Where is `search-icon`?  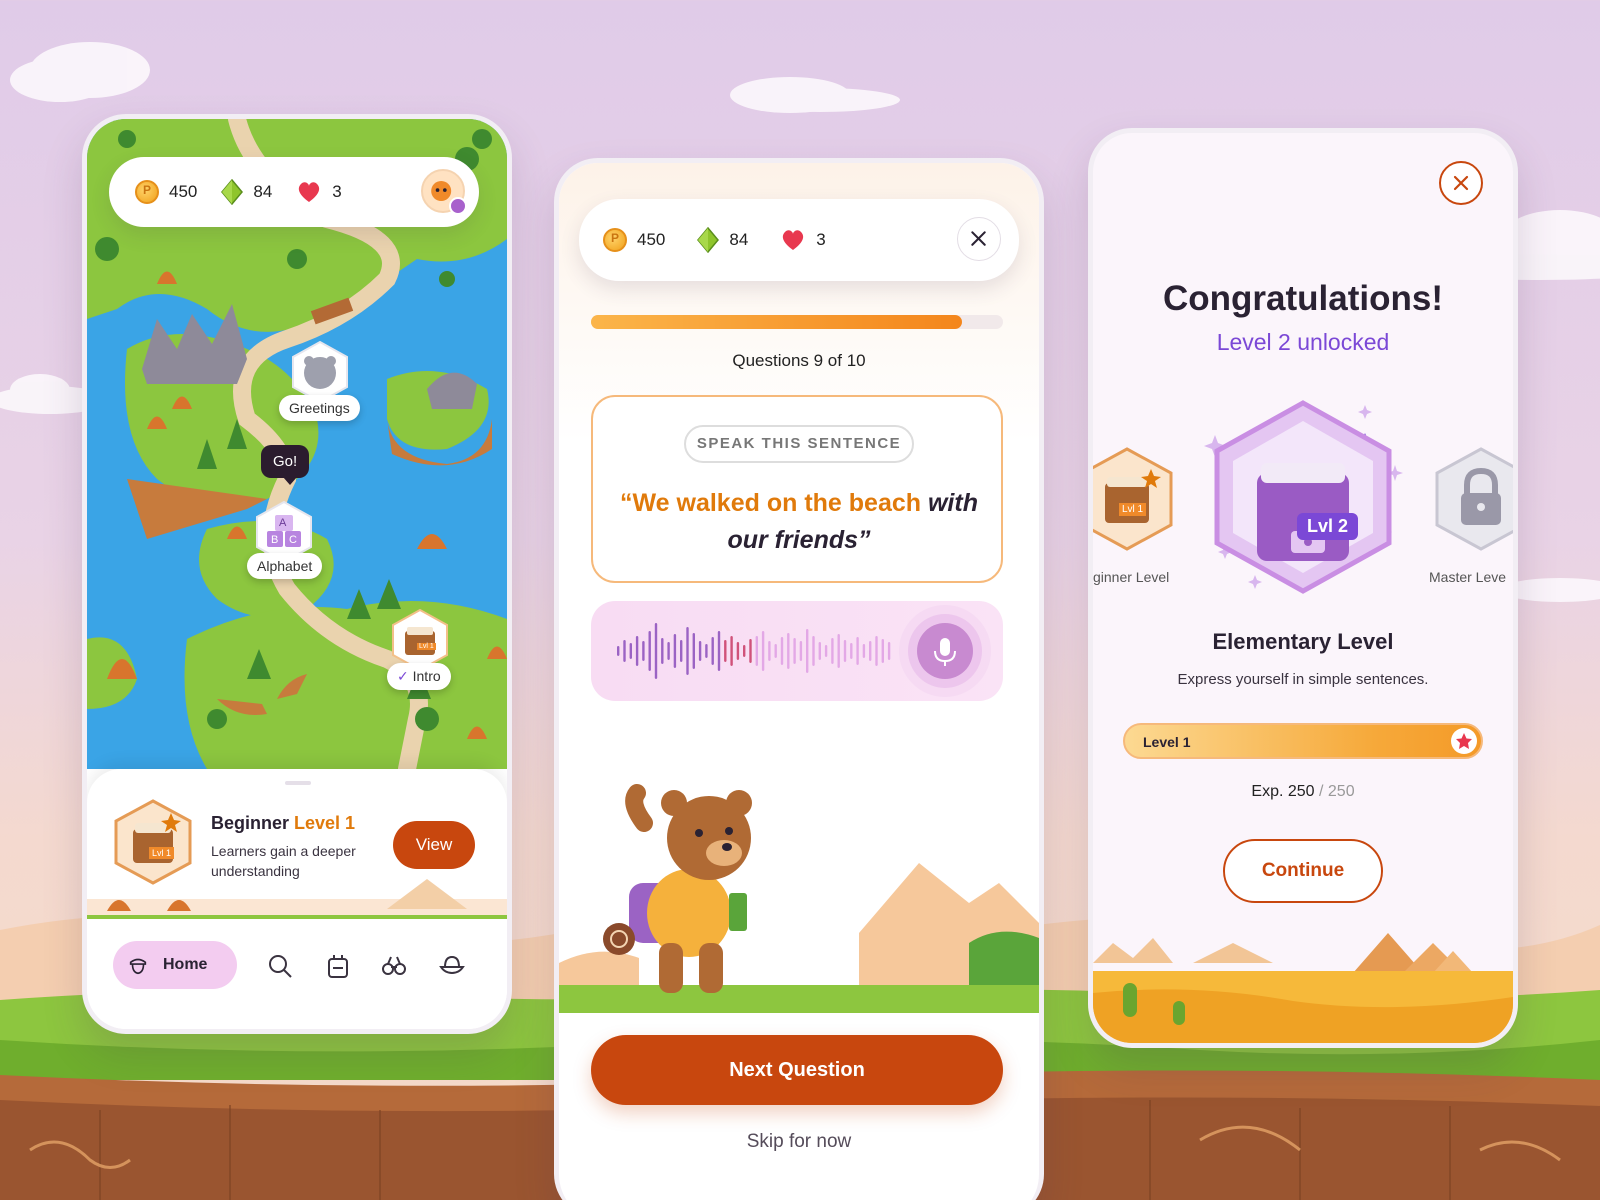 search-icon is located at coordinates (280, 966).